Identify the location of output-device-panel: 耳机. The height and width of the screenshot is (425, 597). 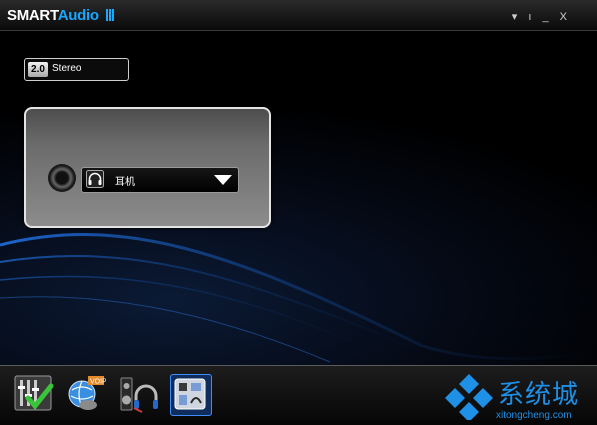
(147, 167).